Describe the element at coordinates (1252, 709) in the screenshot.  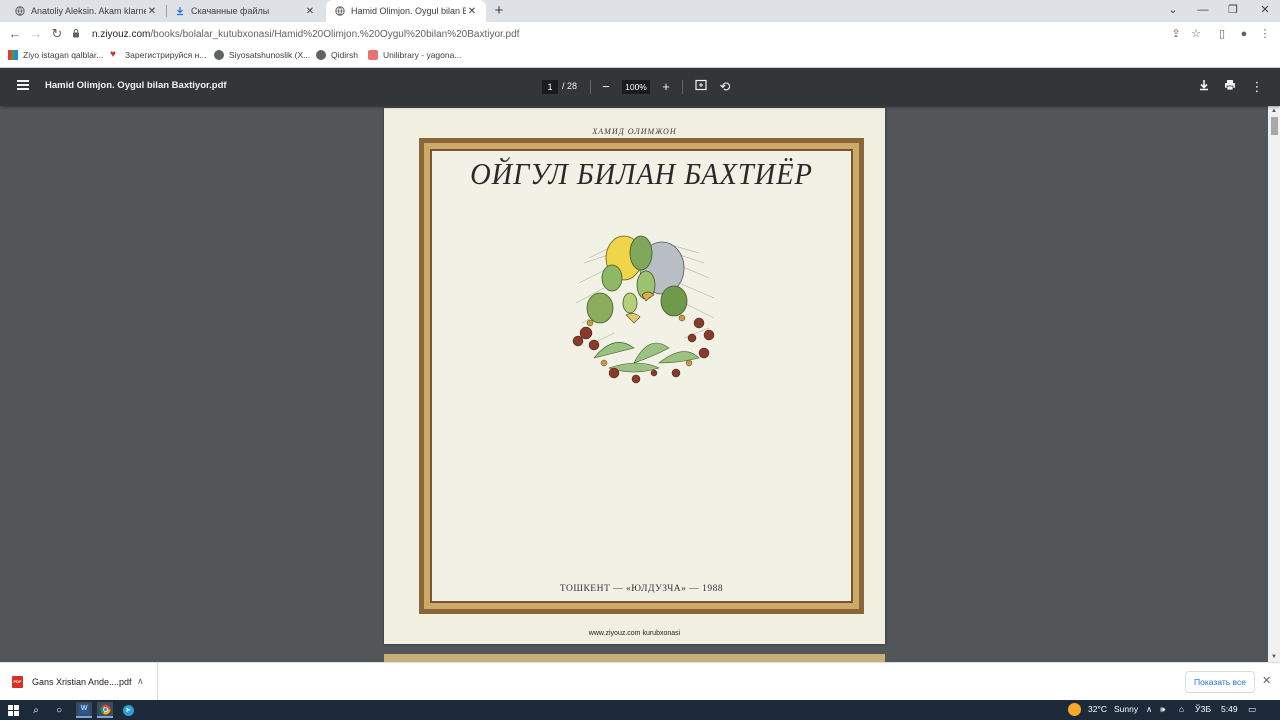
I see `notifications-icon: ▭` at that location.